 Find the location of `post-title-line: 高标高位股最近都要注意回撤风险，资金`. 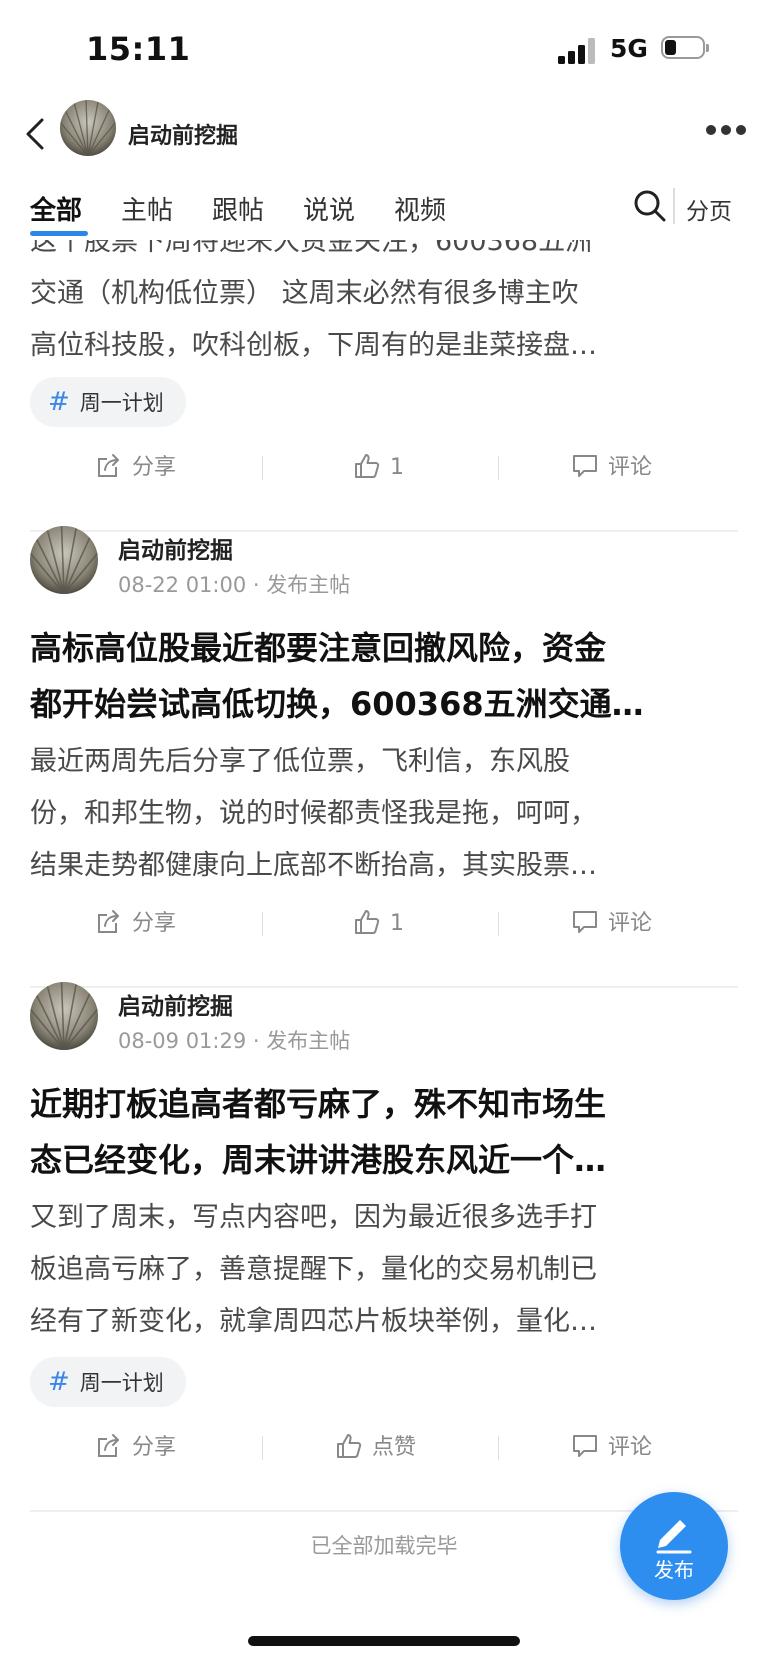

post-title-line: 高标高位股最近都要注意回撤风险，资金 is located at coordinates (318, 648).